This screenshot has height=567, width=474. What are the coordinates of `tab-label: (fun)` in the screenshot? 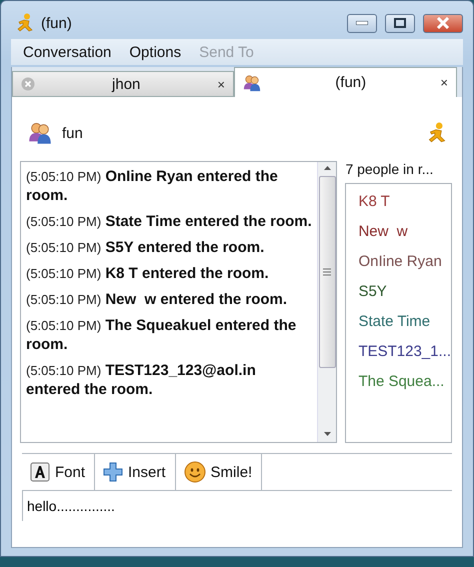 It's located at (351, 82).